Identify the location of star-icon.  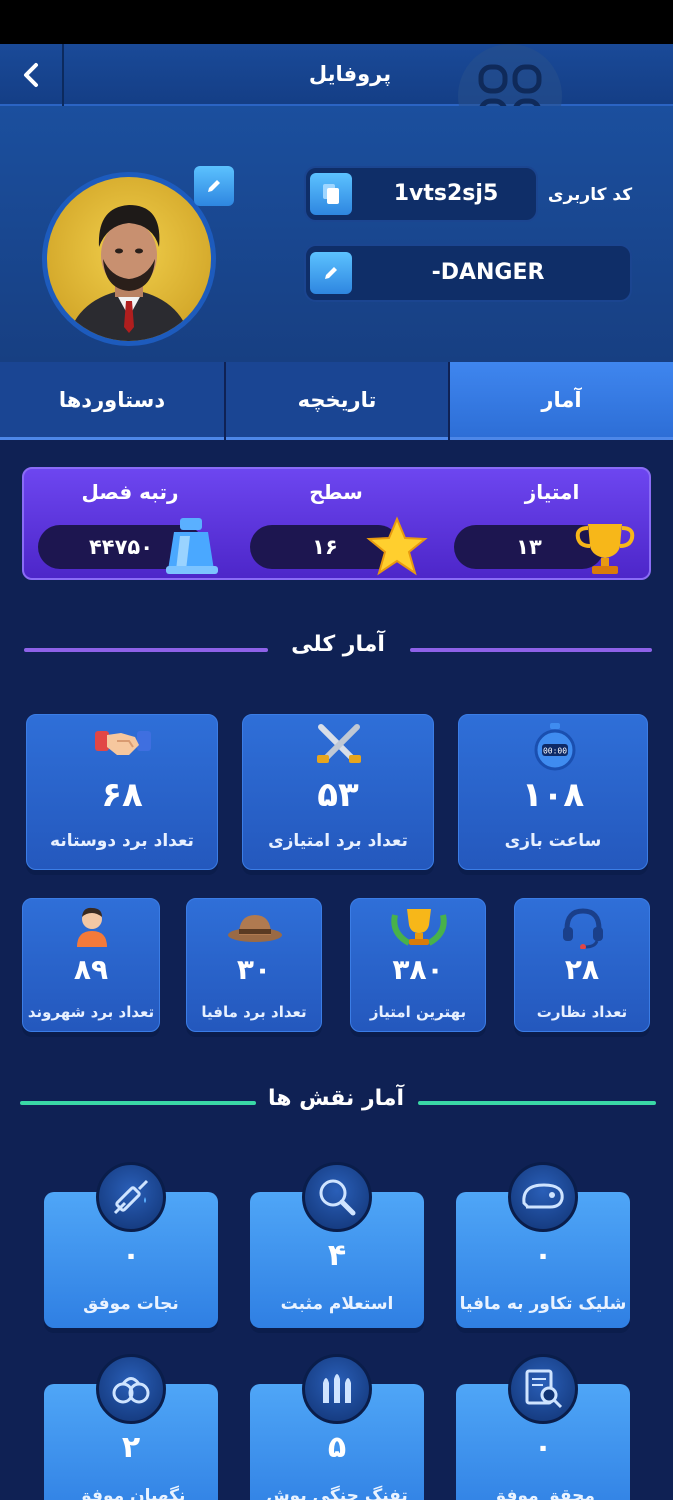
(397, 546).